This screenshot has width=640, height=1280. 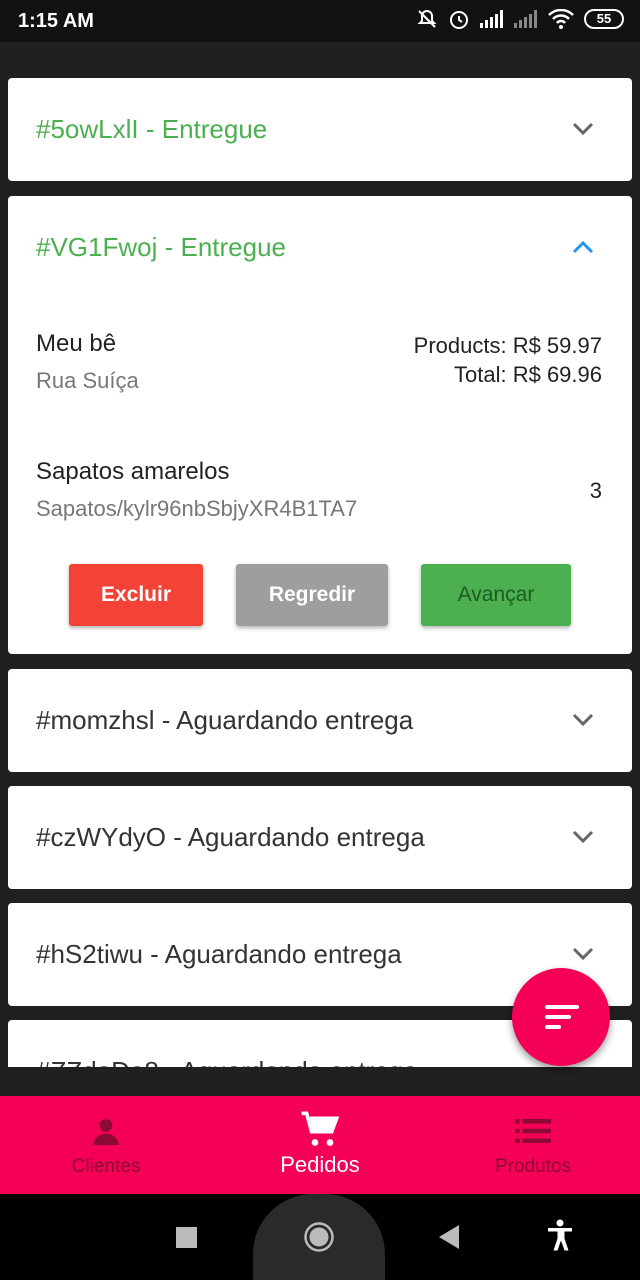 What do you see at coordinates (197, 508) in the screenshot?
I see `item-path: Sapatos/kylr96nbSbjyXR4B1TA7` at bounding box center [197, 508].